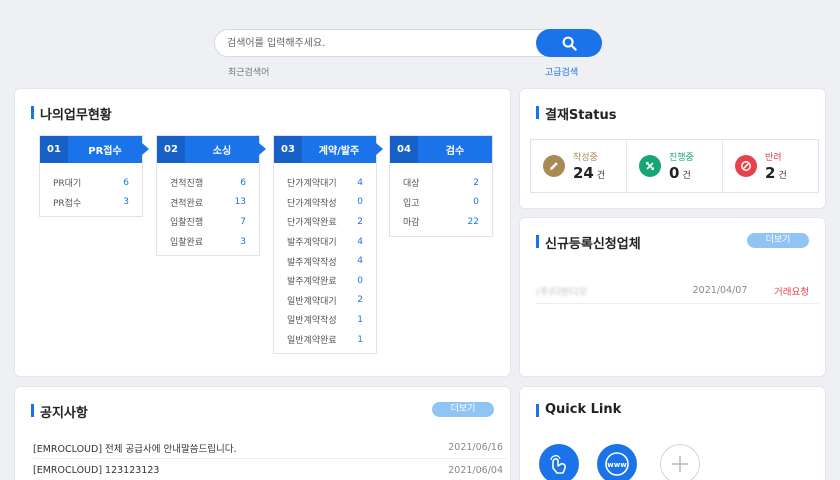 The image size is (840, 480). What do you see at coordinates (585, 158) in the screenshot?
I see `approval-drafting-label: 작성중` at bounding box center [585, 158].